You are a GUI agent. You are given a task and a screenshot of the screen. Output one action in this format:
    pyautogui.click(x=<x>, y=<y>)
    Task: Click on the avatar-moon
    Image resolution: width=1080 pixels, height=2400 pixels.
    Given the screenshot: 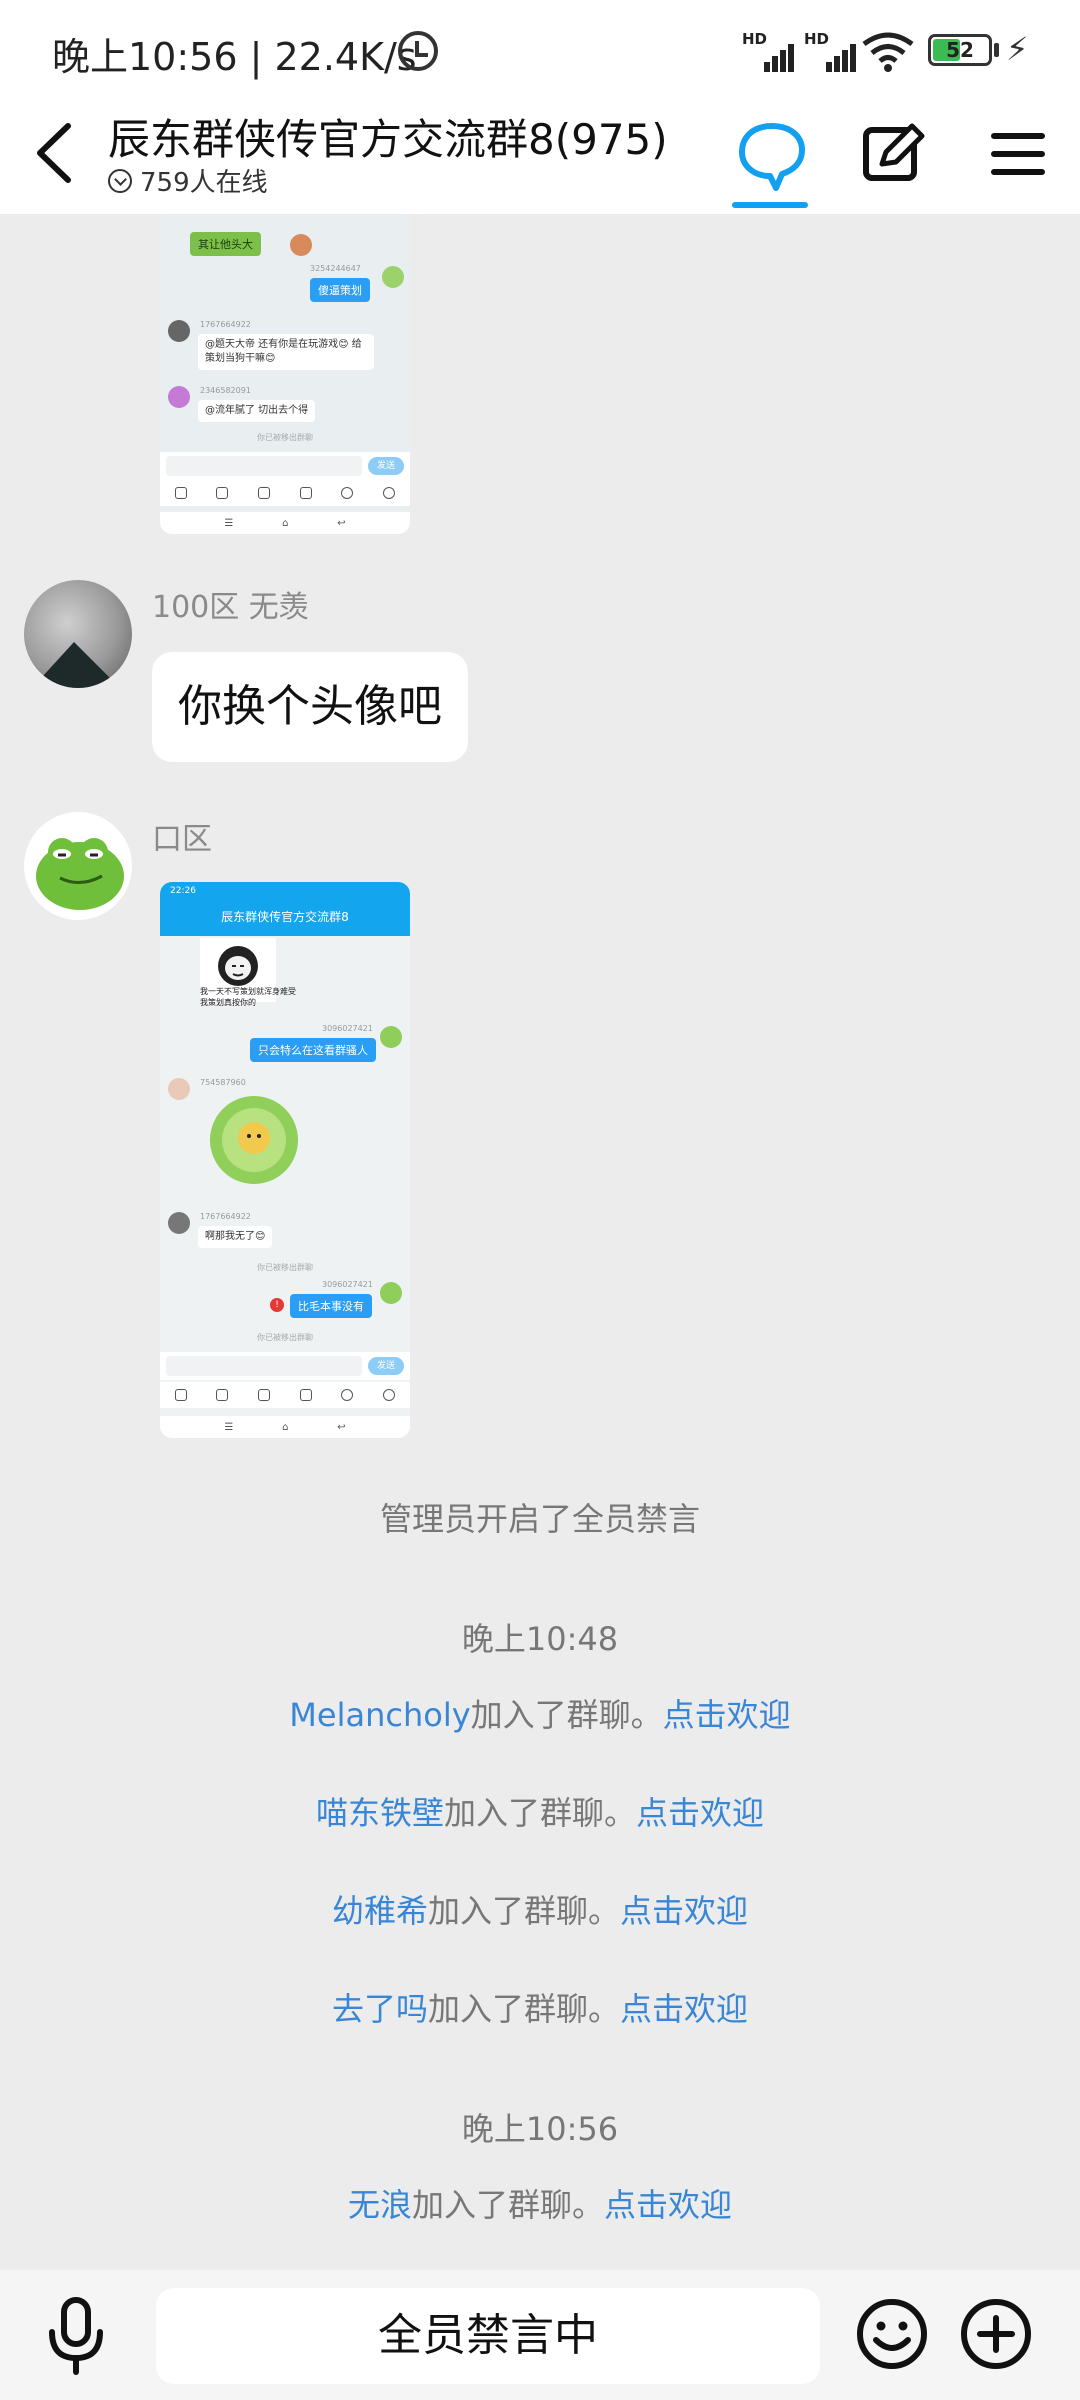 What is the action you would take?
    pyautogui.click(x=78, y=634)
    